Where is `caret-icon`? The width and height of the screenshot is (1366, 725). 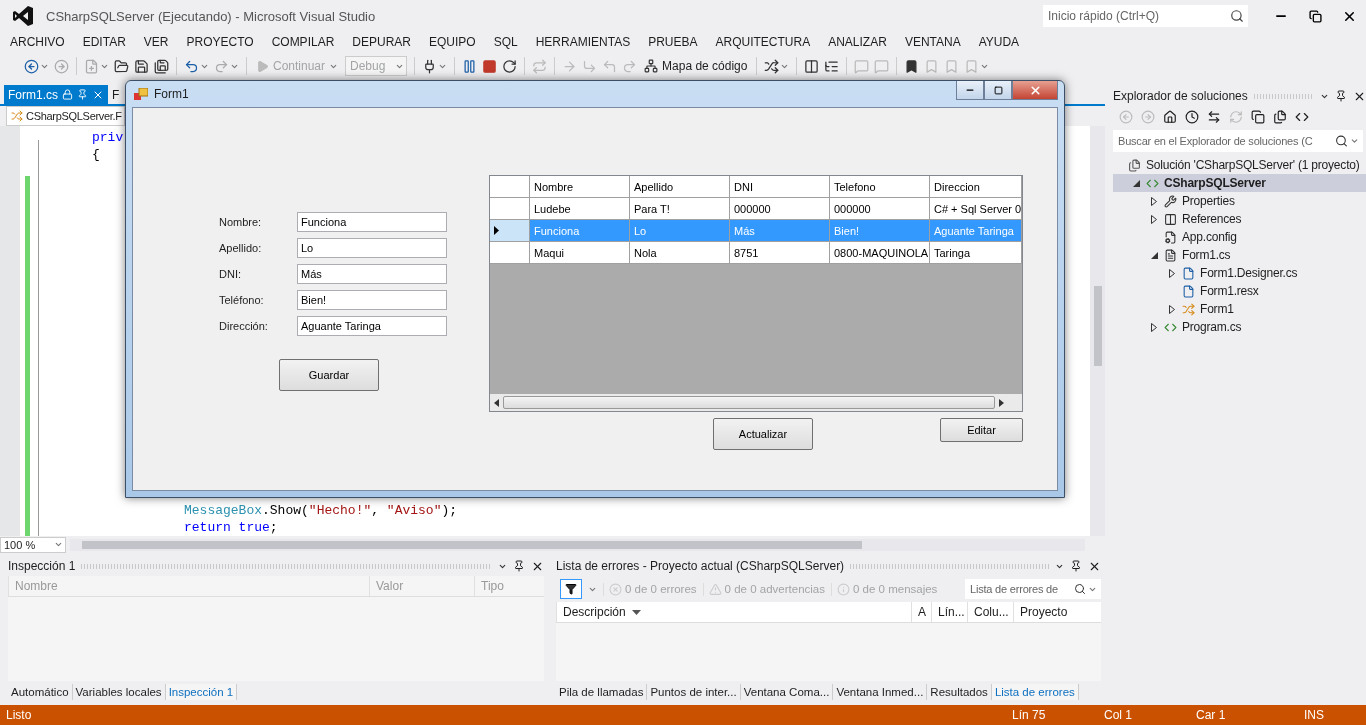 caret-icon is located at coordinates (58, 544).